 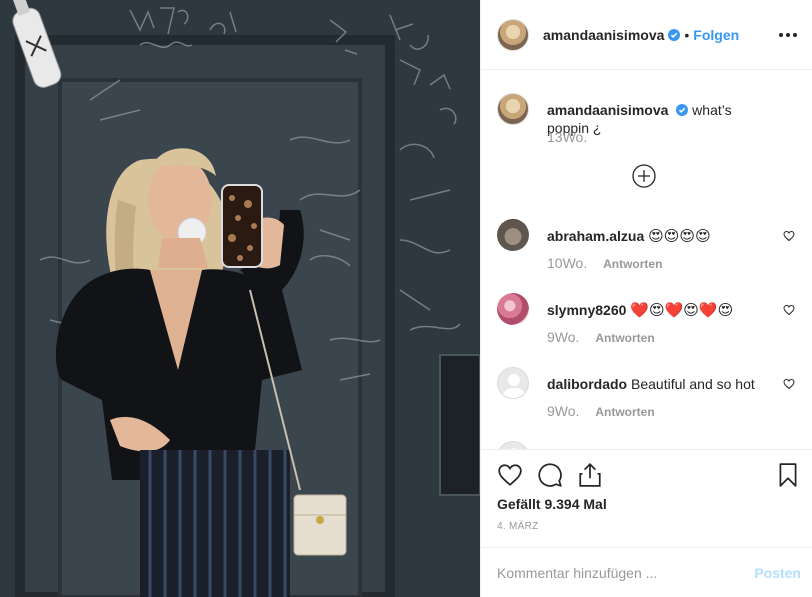 What do you see at coordinates (607, 110) in the screenshot?
I see `caption-username: amandaanisimova` at bounding box center [607, 110].